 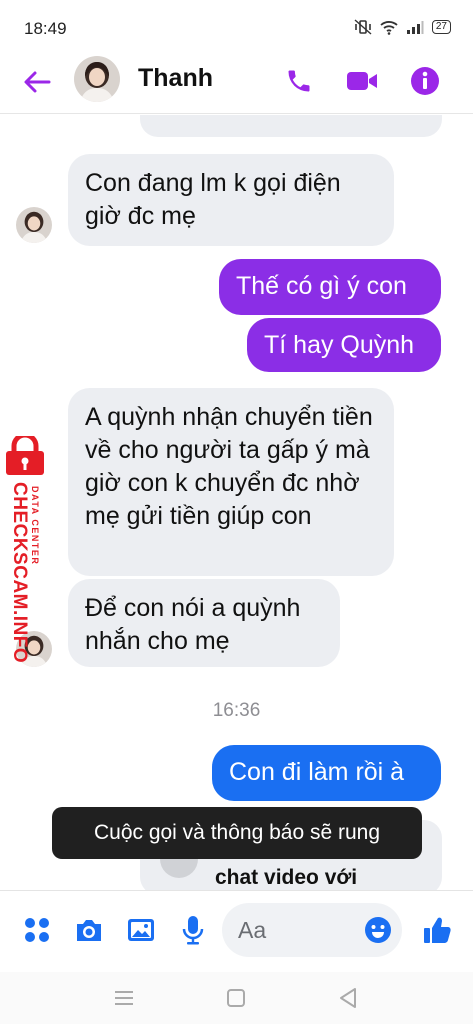 I want to click on more-actions-button, so click(x=37, y=930).